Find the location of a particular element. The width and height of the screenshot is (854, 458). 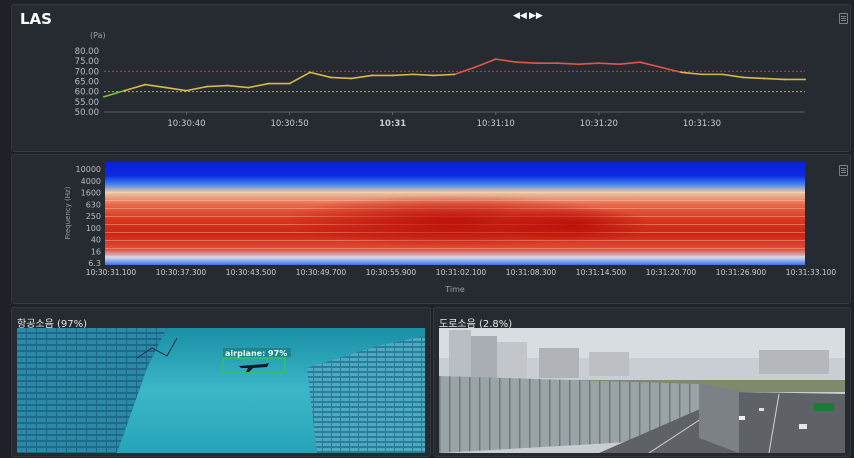

y-tick-label: 16 is located at coordinates (96, 251).